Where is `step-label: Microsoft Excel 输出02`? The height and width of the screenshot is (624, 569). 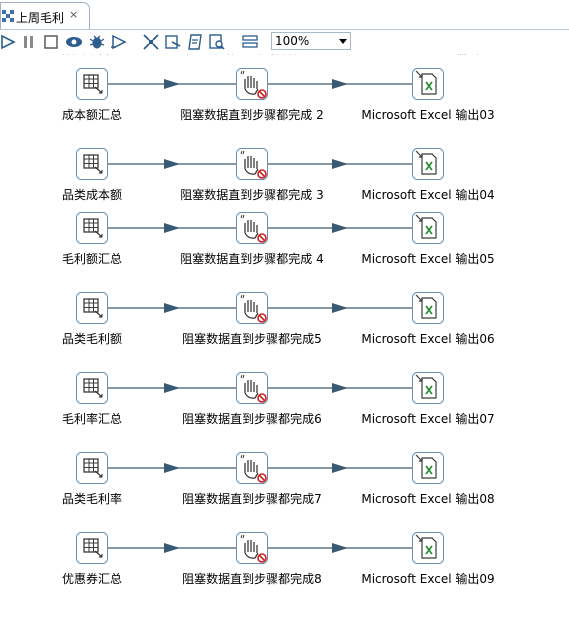
step-label: Microsoft Excel 输出02 is located at coordinates (427, 55).